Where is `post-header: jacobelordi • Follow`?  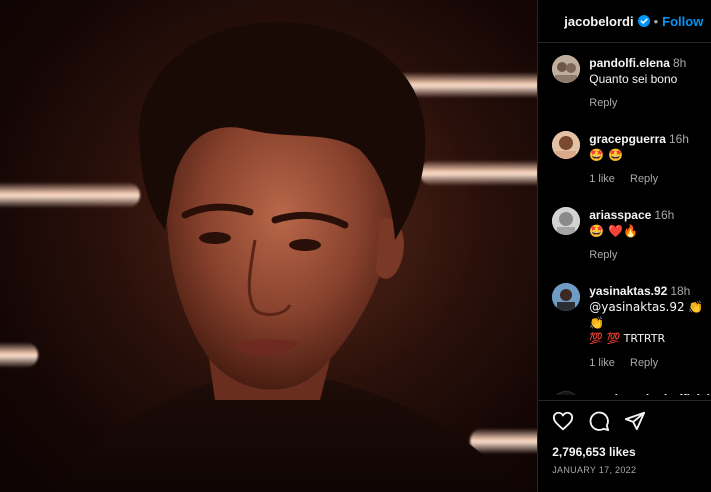
post-header: jacobelordi • Follow is located at coordinates (624, 21).